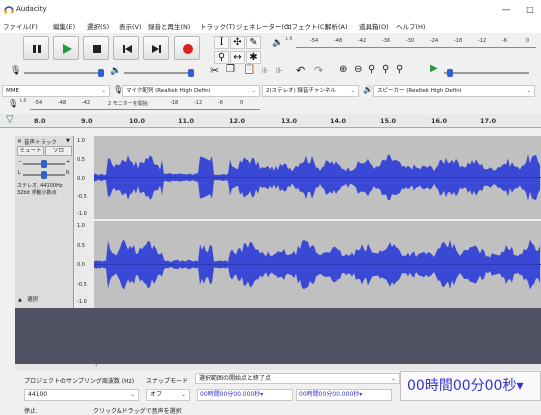 The width and height of the screenshot is (541, 415). I want to click on channel2-scale: 1.0 0.5 0.0 -0.5 -1.0, so click(84, 264).